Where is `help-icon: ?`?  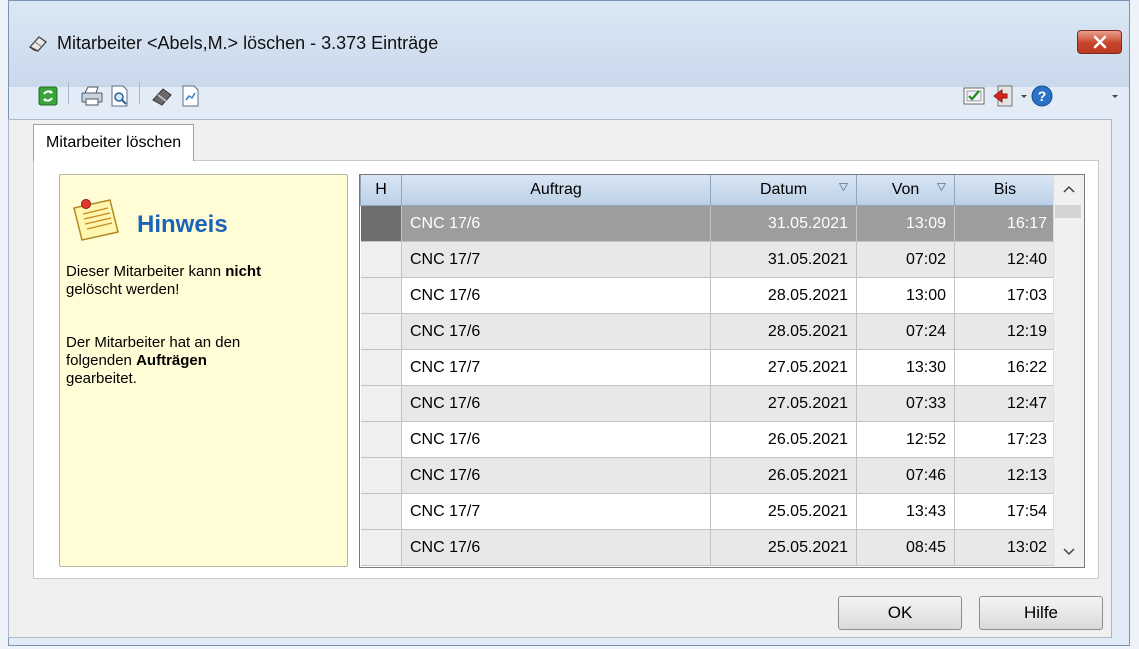
help-icon: ? is located at coordinates (1042, 96).